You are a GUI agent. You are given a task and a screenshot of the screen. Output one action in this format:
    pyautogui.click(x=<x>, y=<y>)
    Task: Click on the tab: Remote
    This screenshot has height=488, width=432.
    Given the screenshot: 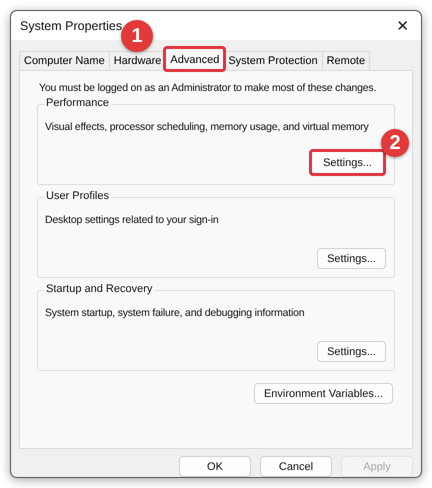 What is the action you would take?
    pyautogui.click(x=346, y=60)
    